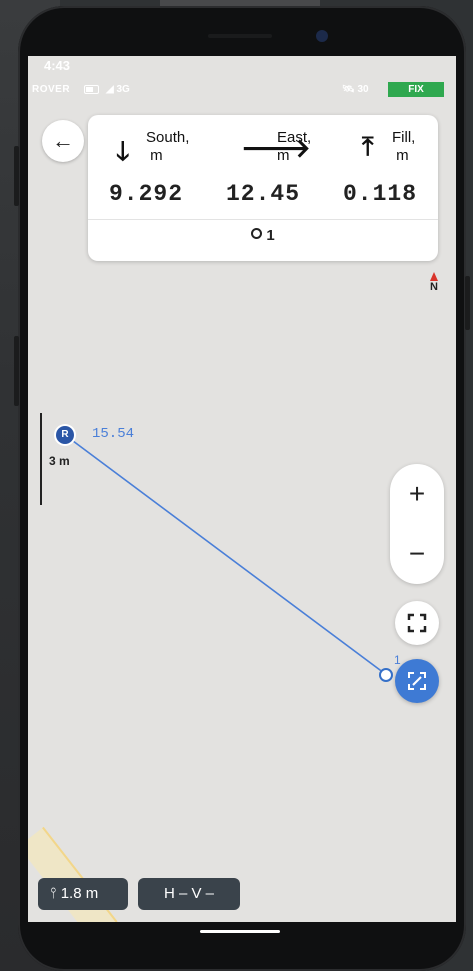 The image size is (473, 971). I want to click on fix-status-badge: FIX, so click(416, 89).